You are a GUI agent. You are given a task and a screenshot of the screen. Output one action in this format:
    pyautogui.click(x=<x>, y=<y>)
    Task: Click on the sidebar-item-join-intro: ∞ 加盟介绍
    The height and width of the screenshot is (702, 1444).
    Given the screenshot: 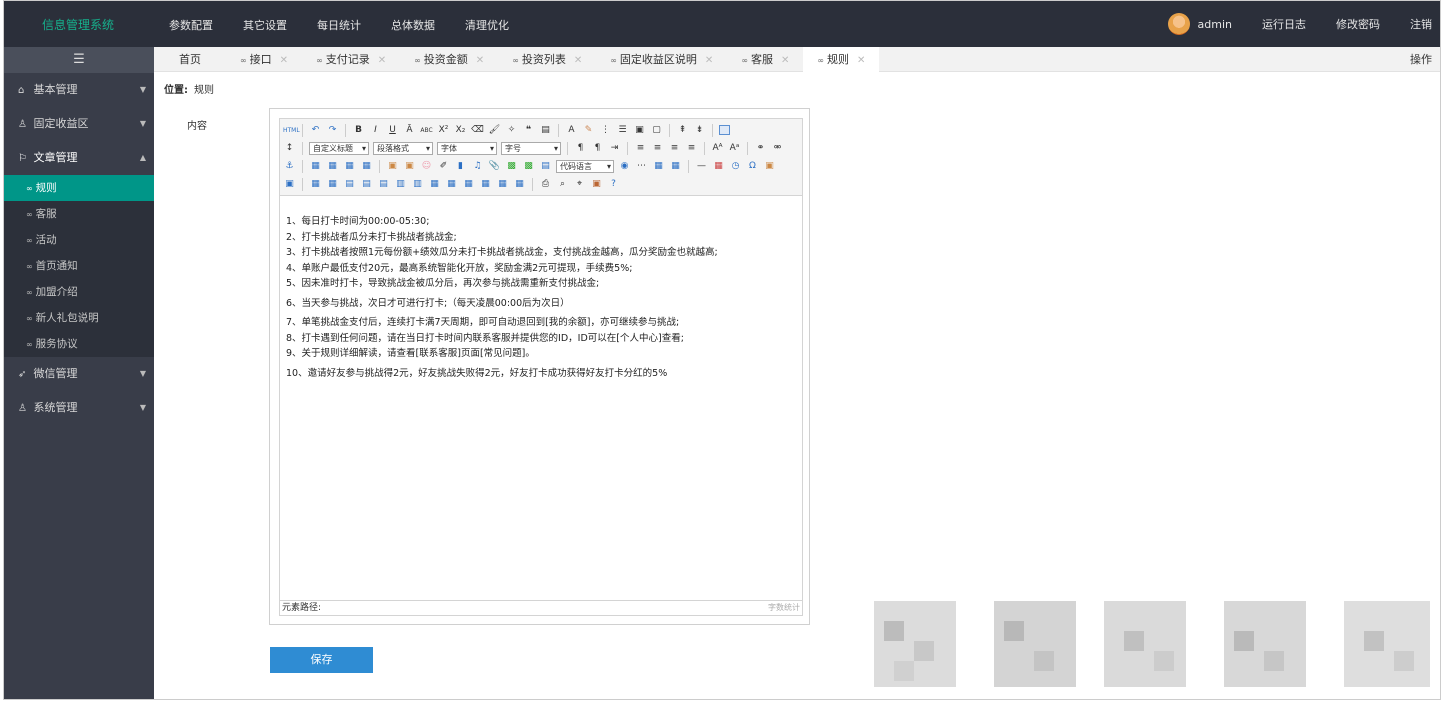 What is the action you would take?
    pyautogui.click(x=79, y=292)
    